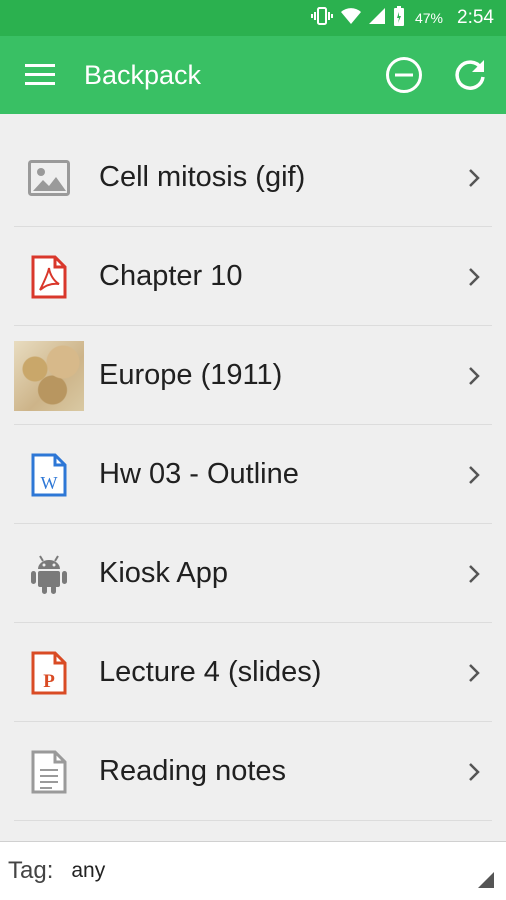  What do you see at coordinates (40, 75) in the screenshot?
I see `menu-icon` at bounding box center [40, 75].